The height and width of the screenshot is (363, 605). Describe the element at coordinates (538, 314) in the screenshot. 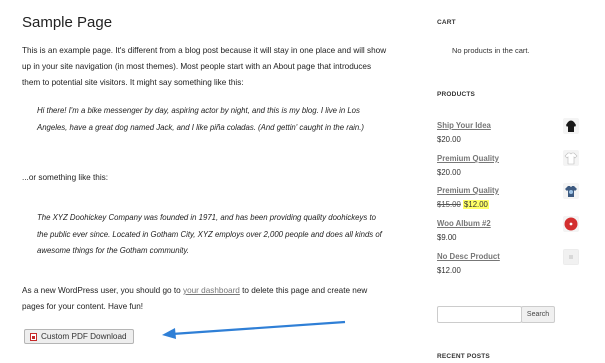

I see `search-button: Search` at that location.